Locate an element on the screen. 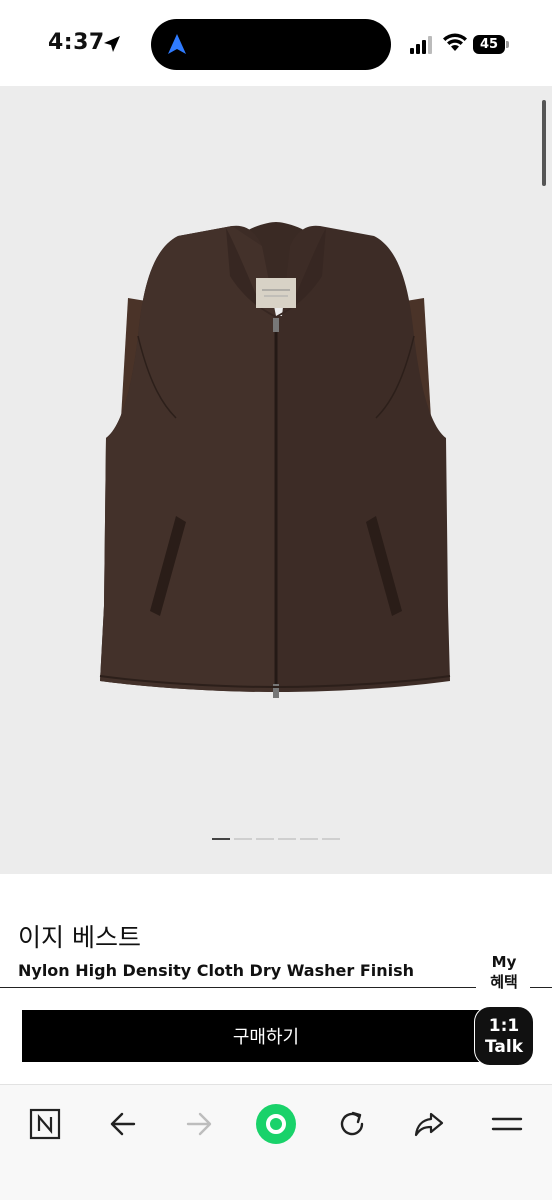 This screenshot has width=552, height=1200. naver-n-icon is located at coordinates (45, 1124).